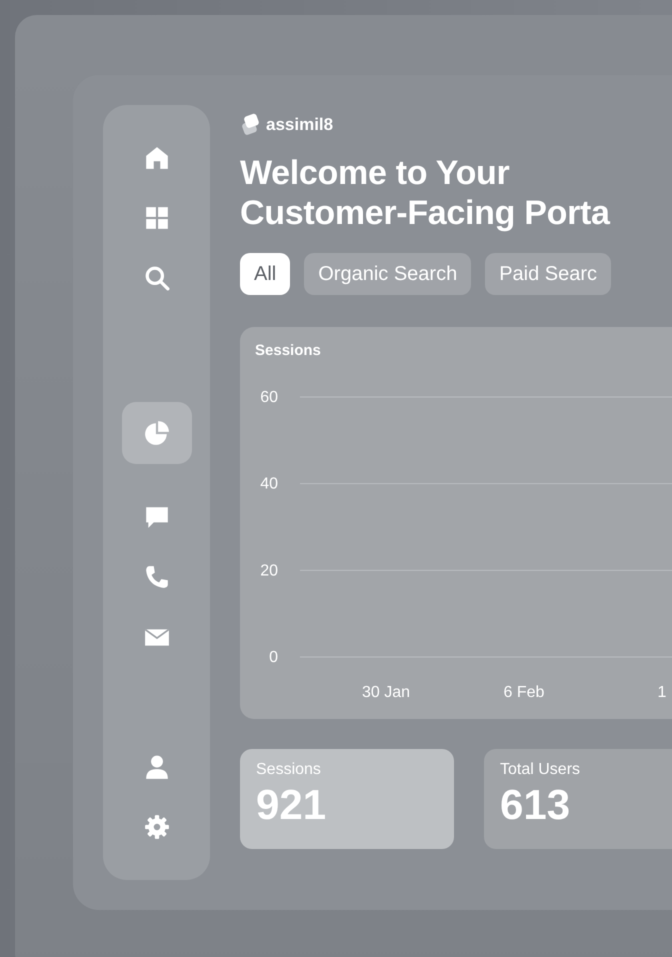  What do you see at coordinates (536, 805) in the screenshot?
I see `stat-value: 613` at bounding box center [536, 805].